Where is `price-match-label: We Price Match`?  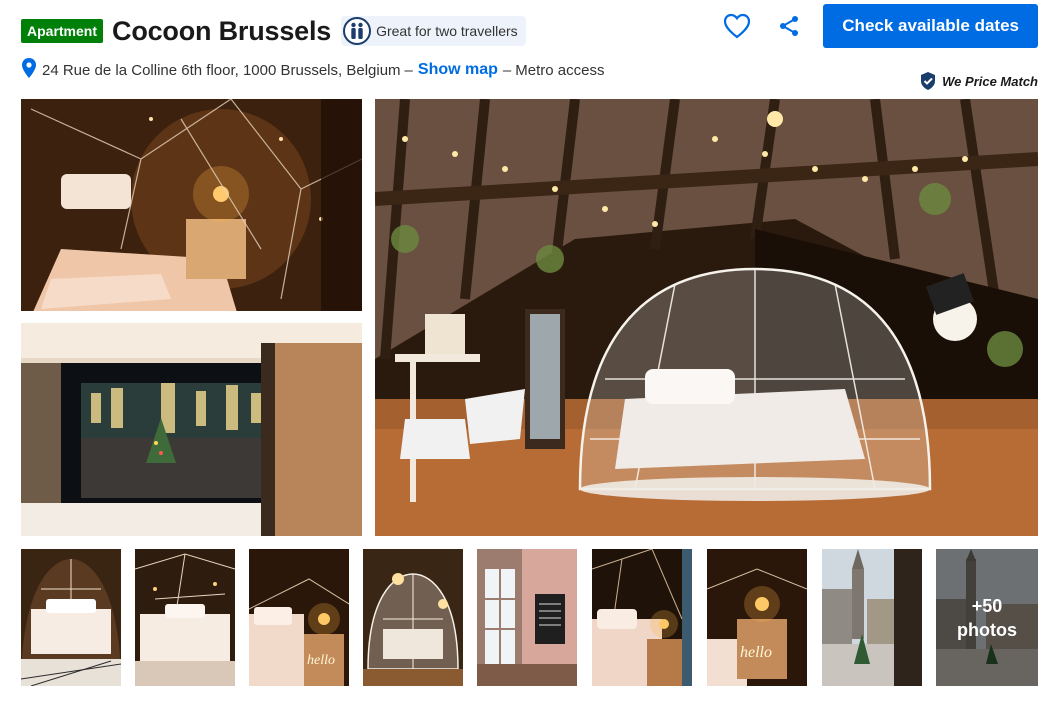 price-match-label: We Price Match is located at coordinates (990, 81).